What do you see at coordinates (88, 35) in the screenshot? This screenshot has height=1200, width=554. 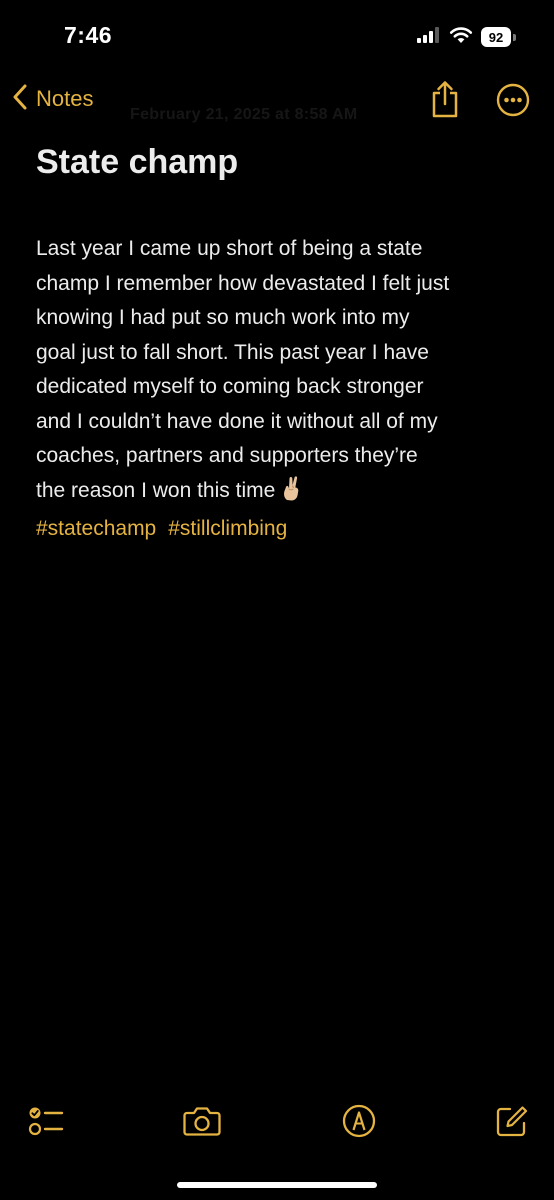 I see `status-time: 7:46` at bounding box center [88, 35].